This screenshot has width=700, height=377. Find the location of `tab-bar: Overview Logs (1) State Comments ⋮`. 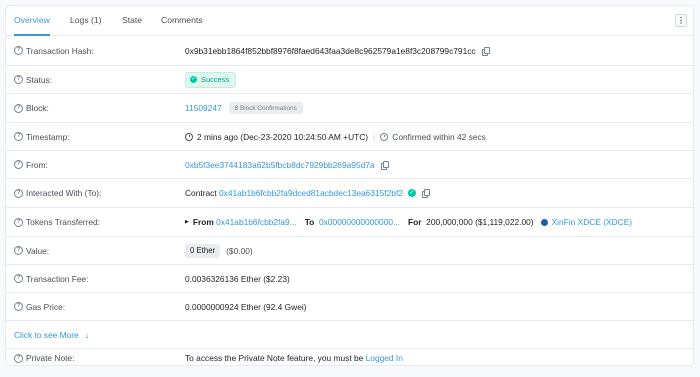

tab-bar: Overview Logs (1) State Comments ⋮ is located at coordinates (349, 21).